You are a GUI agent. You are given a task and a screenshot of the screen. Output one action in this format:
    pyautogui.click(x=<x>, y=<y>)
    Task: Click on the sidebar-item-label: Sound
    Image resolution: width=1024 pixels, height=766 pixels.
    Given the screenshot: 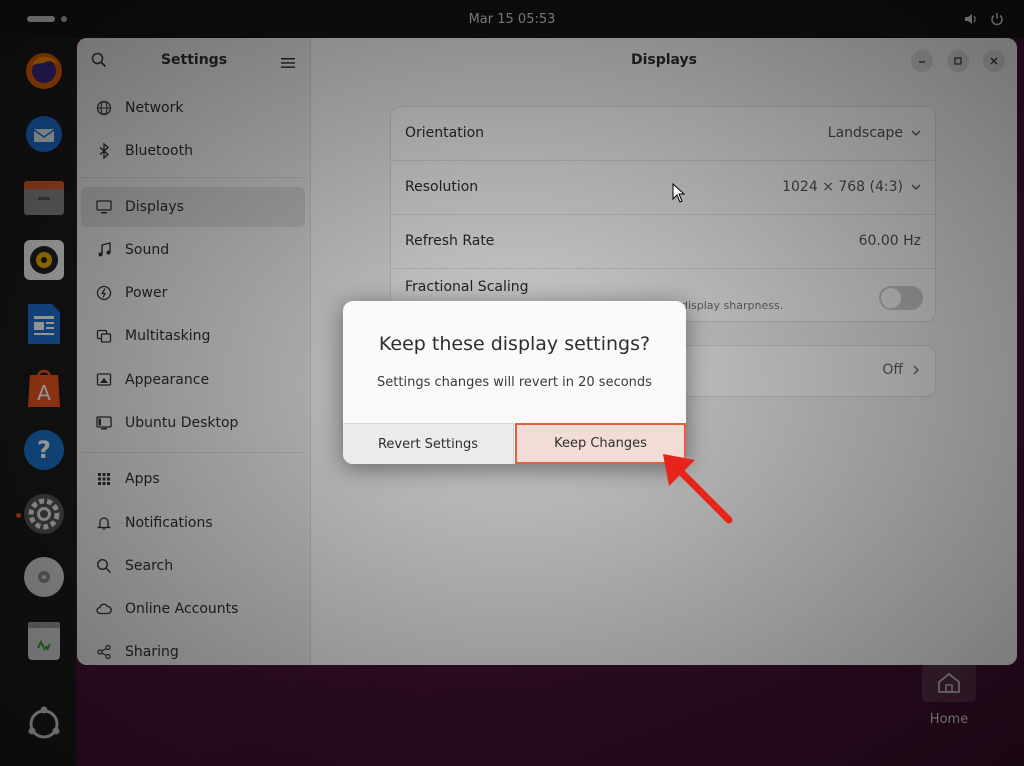 What is the action you would take?
    pyautogui.click(x=147, y=250)
    